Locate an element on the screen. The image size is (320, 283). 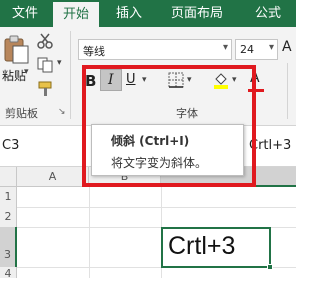
paste-icon is located at coordinates (16, 50).